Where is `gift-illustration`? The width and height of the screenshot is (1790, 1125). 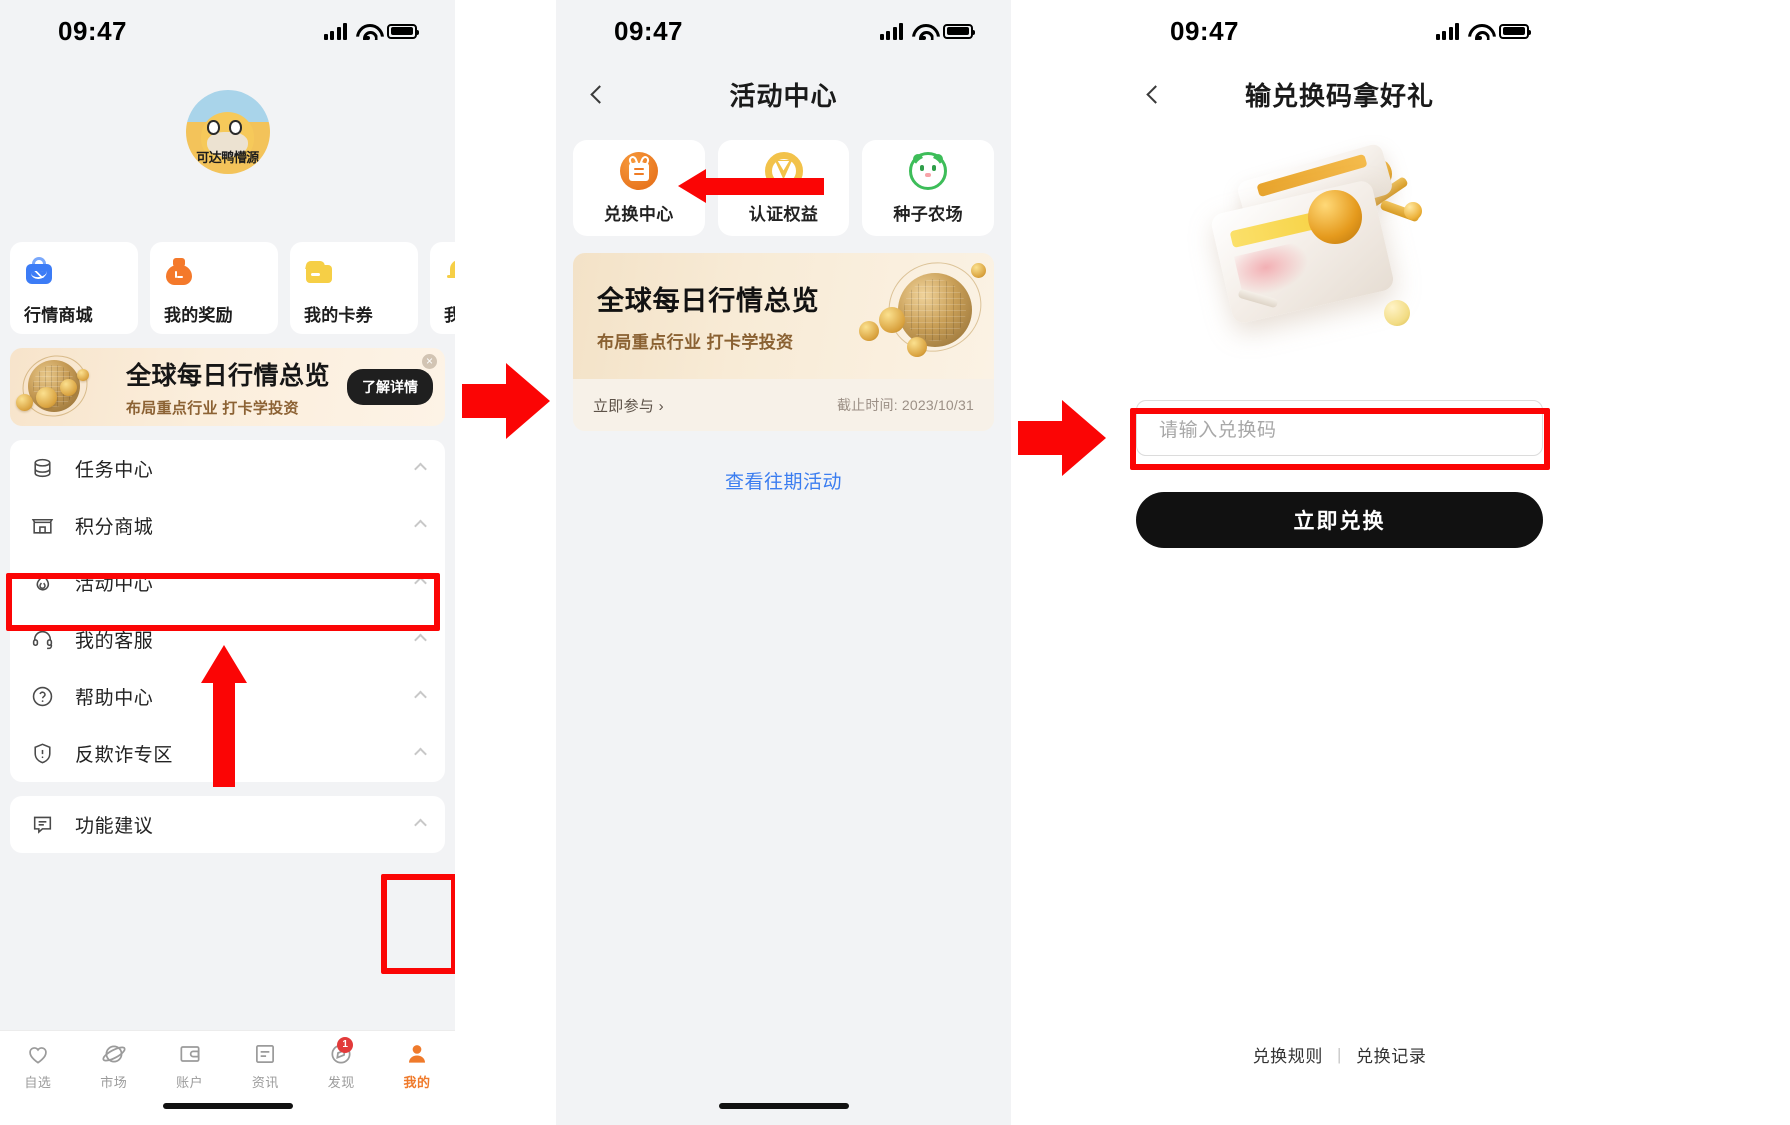
gift-illustration is located at coordinates (1339, 268).